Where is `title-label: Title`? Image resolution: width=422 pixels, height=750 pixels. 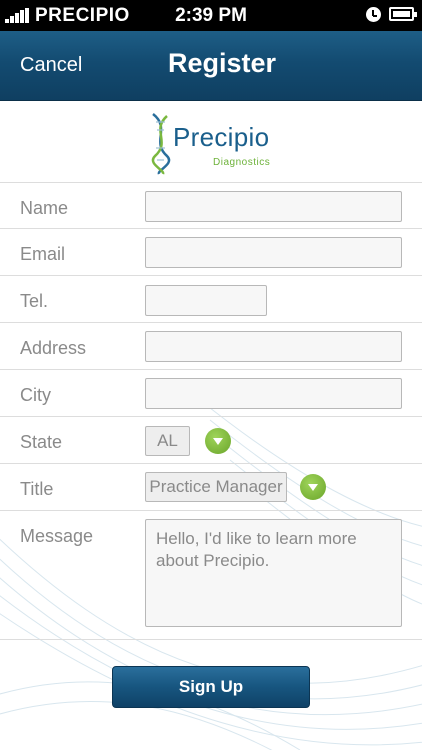
title-label: Title is located at coordinates (37, 489).